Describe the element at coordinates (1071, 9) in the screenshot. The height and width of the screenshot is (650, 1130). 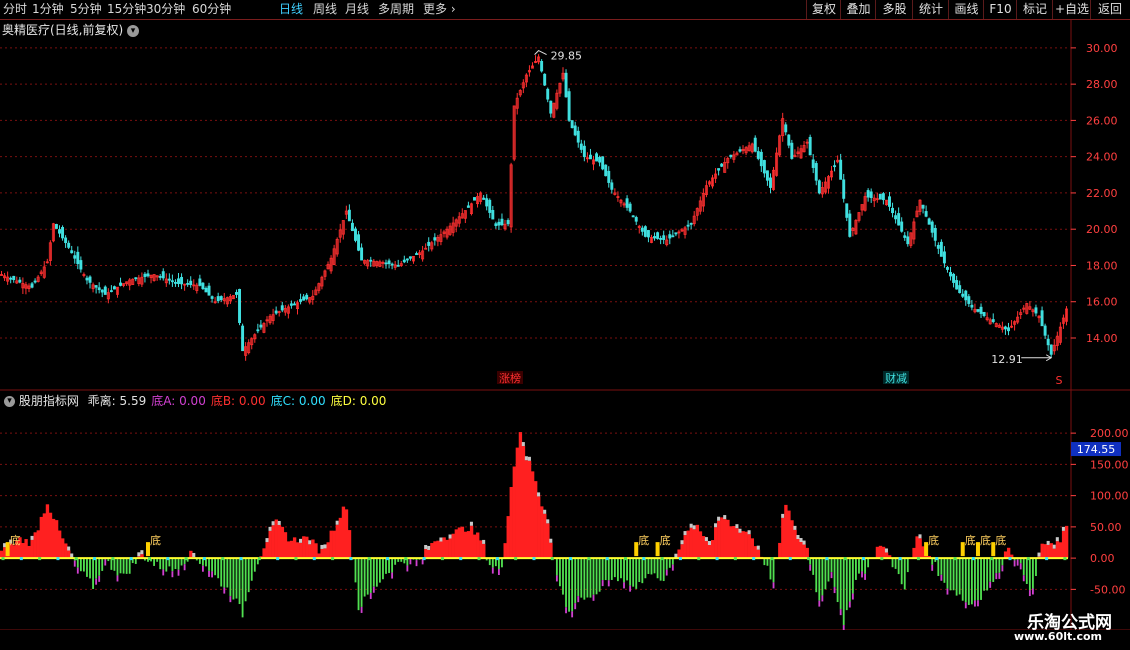
I see `toolbar-button-7: +自选` at that location.